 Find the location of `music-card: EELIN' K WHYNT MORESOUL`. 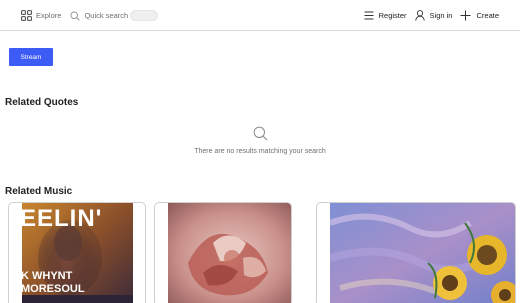

music-card: EELIN' K WHYNT MORESOUL is located at coordinates (77, 252).